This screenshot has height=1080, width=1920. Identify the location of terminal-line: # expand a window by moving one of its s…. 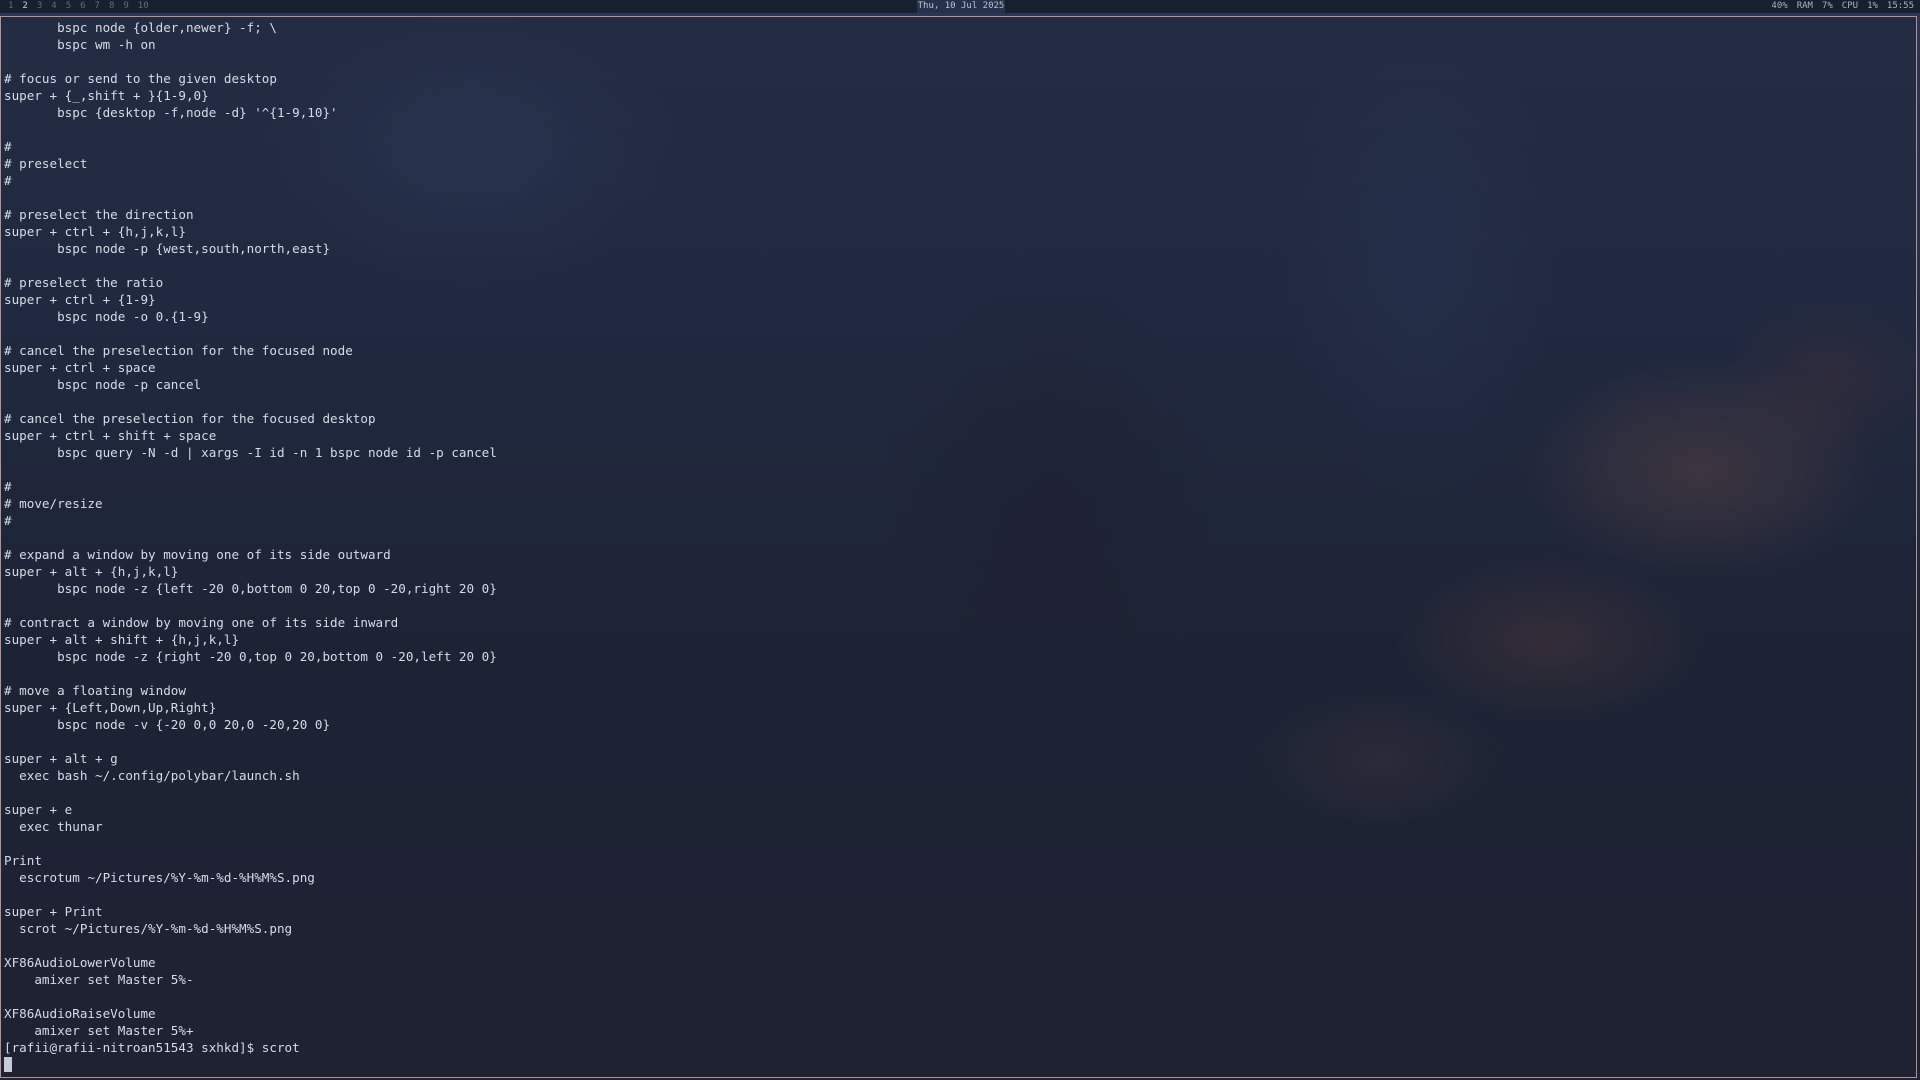
(197, 554).